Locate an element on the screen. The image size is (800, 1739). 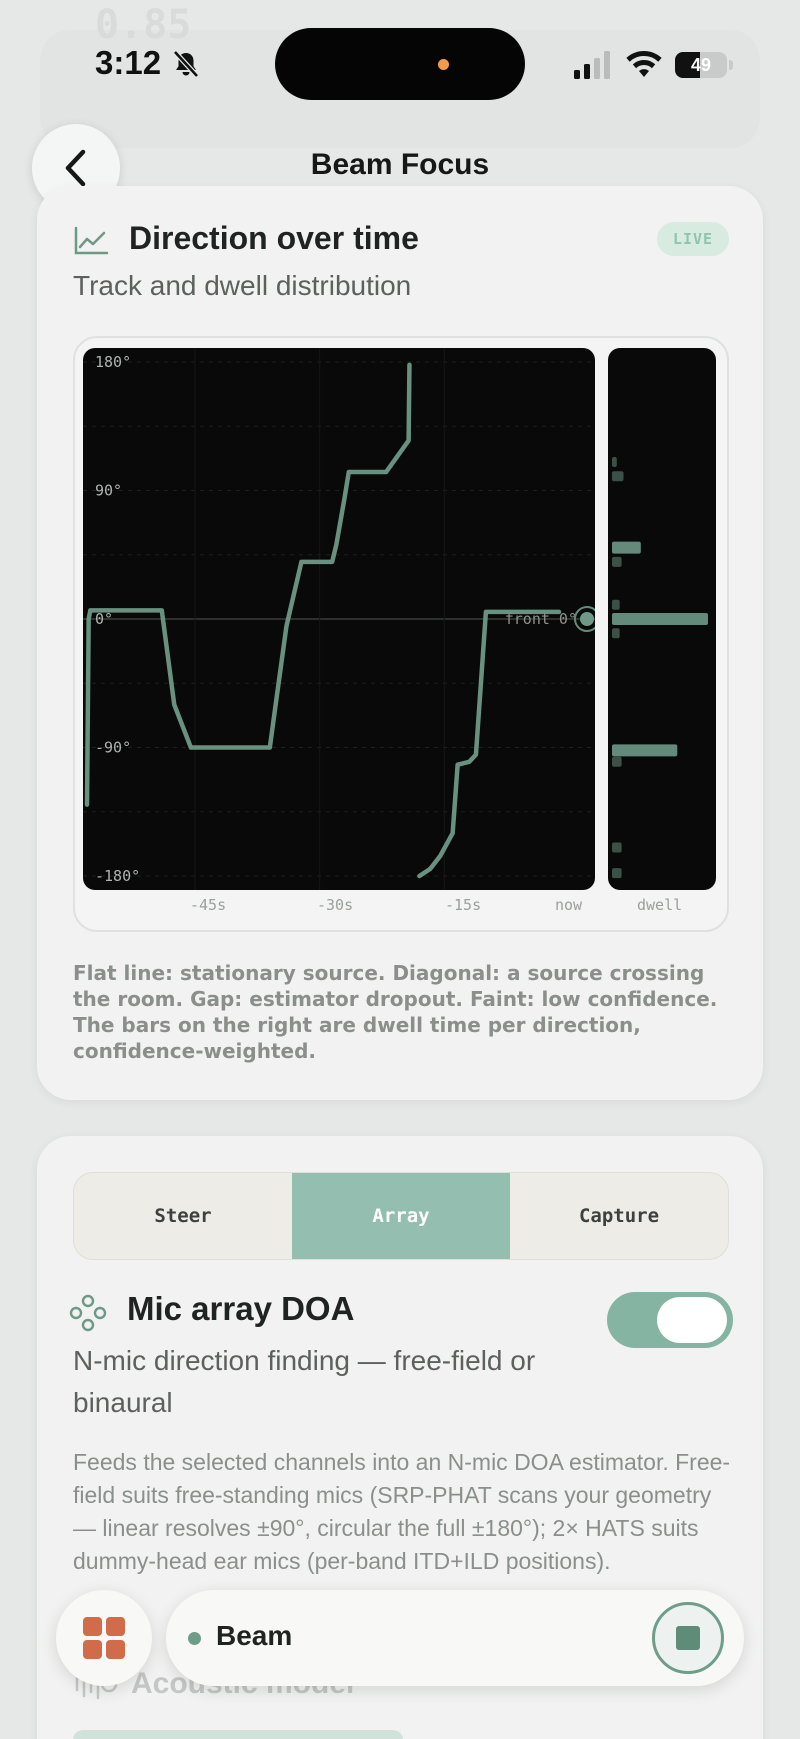
battery-level: 49 is located at coordinates (701, 65).